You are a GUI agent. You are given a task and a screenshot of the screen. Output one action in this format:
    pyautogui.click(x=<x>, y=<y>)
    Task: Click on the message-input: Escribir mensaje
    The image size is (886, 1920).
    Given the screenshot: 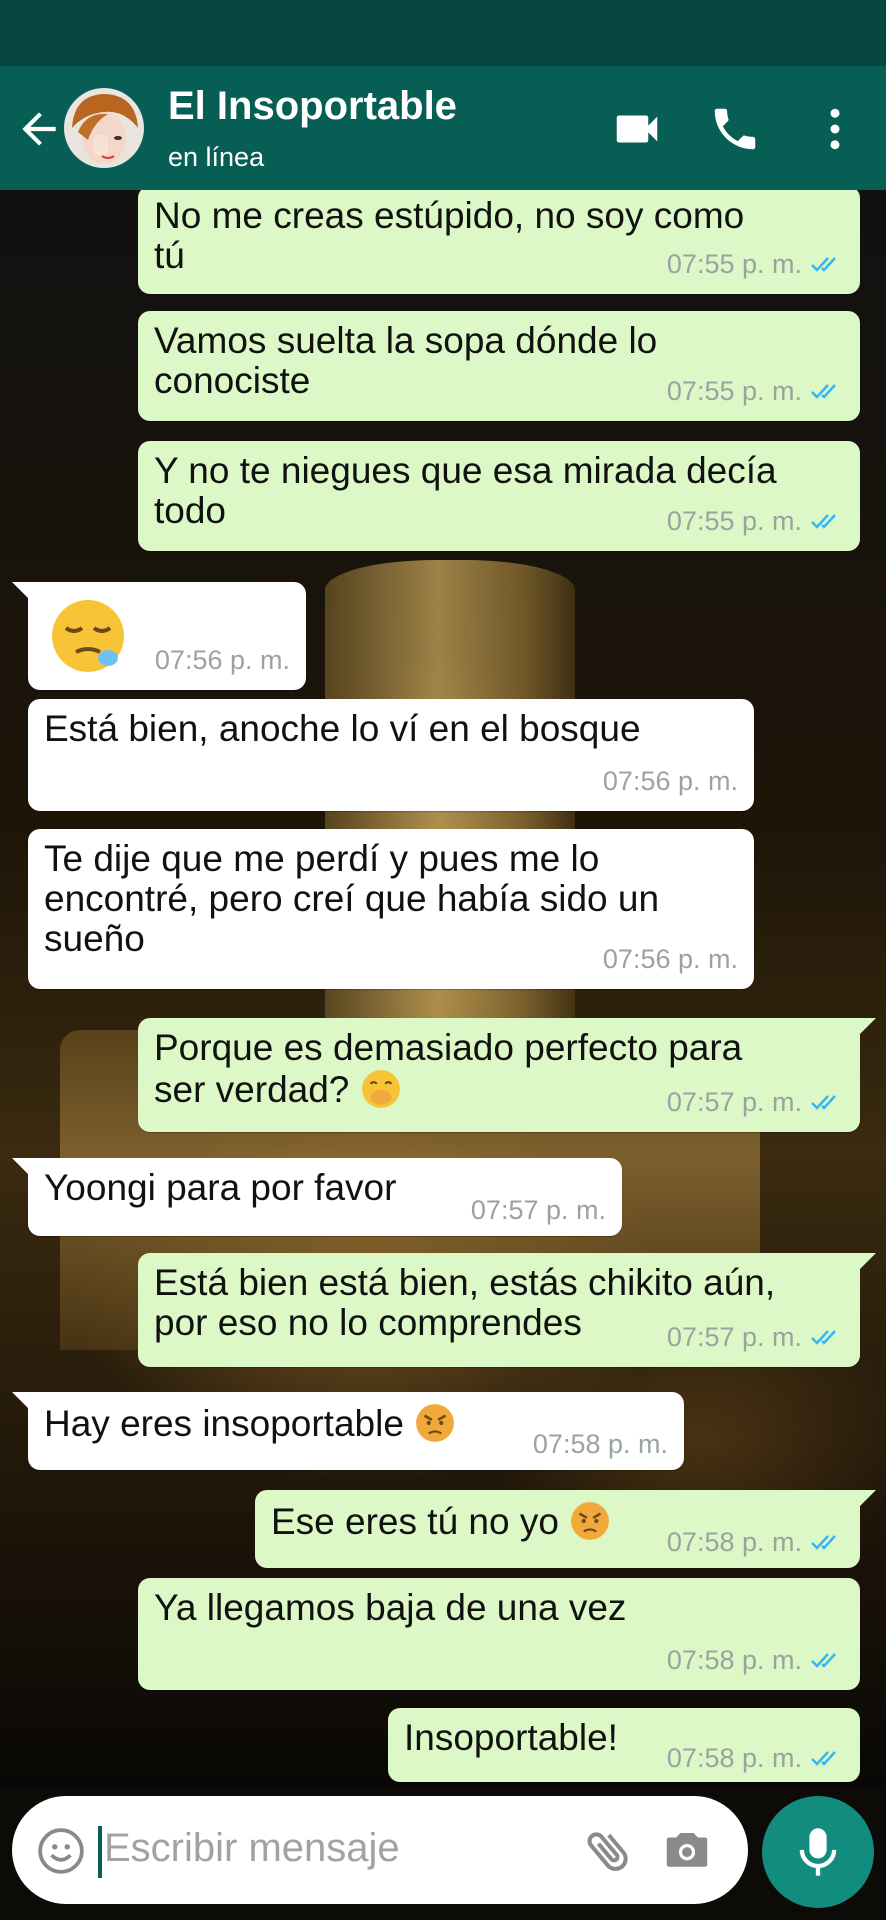 What is the action you would take?
    pyautogui.click(x=252, y=1848)
    